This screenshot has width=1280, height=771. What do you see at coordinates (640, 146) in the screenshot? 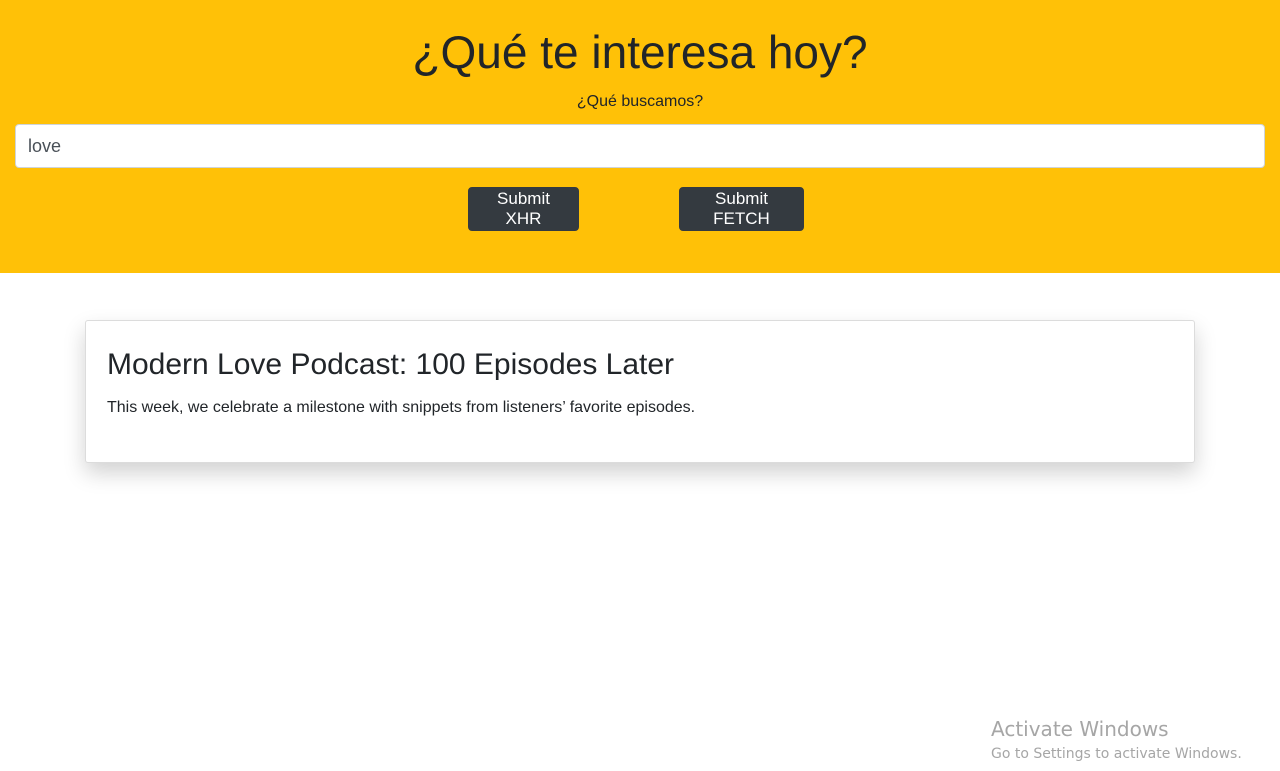
I see `search-input` at bounding box center [640, 146].